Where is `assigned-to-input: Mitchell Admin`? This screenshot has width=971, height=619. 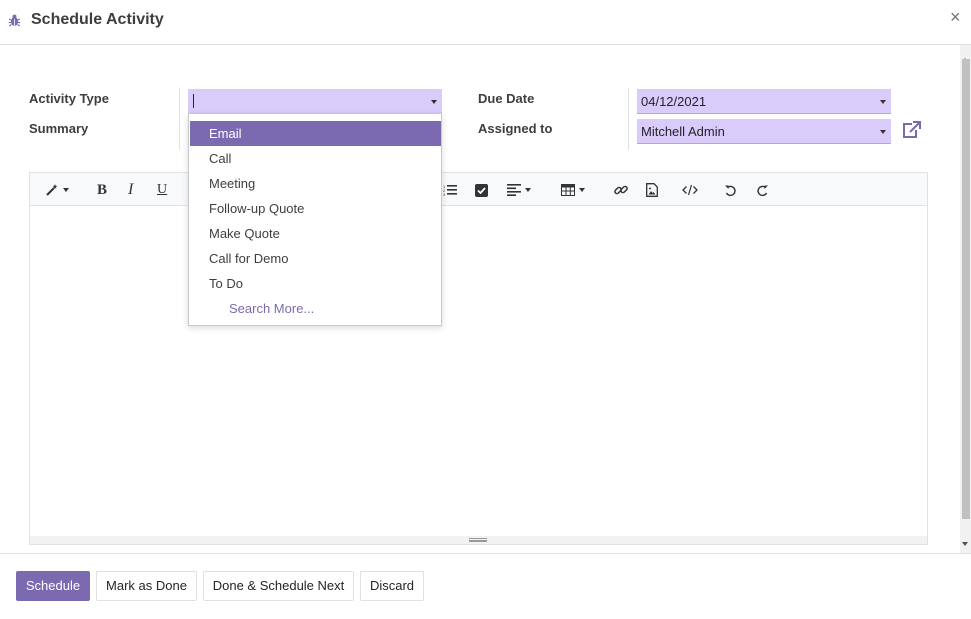 assigned-to-input: Mitchell Admin is located at coordinates (764, 131).